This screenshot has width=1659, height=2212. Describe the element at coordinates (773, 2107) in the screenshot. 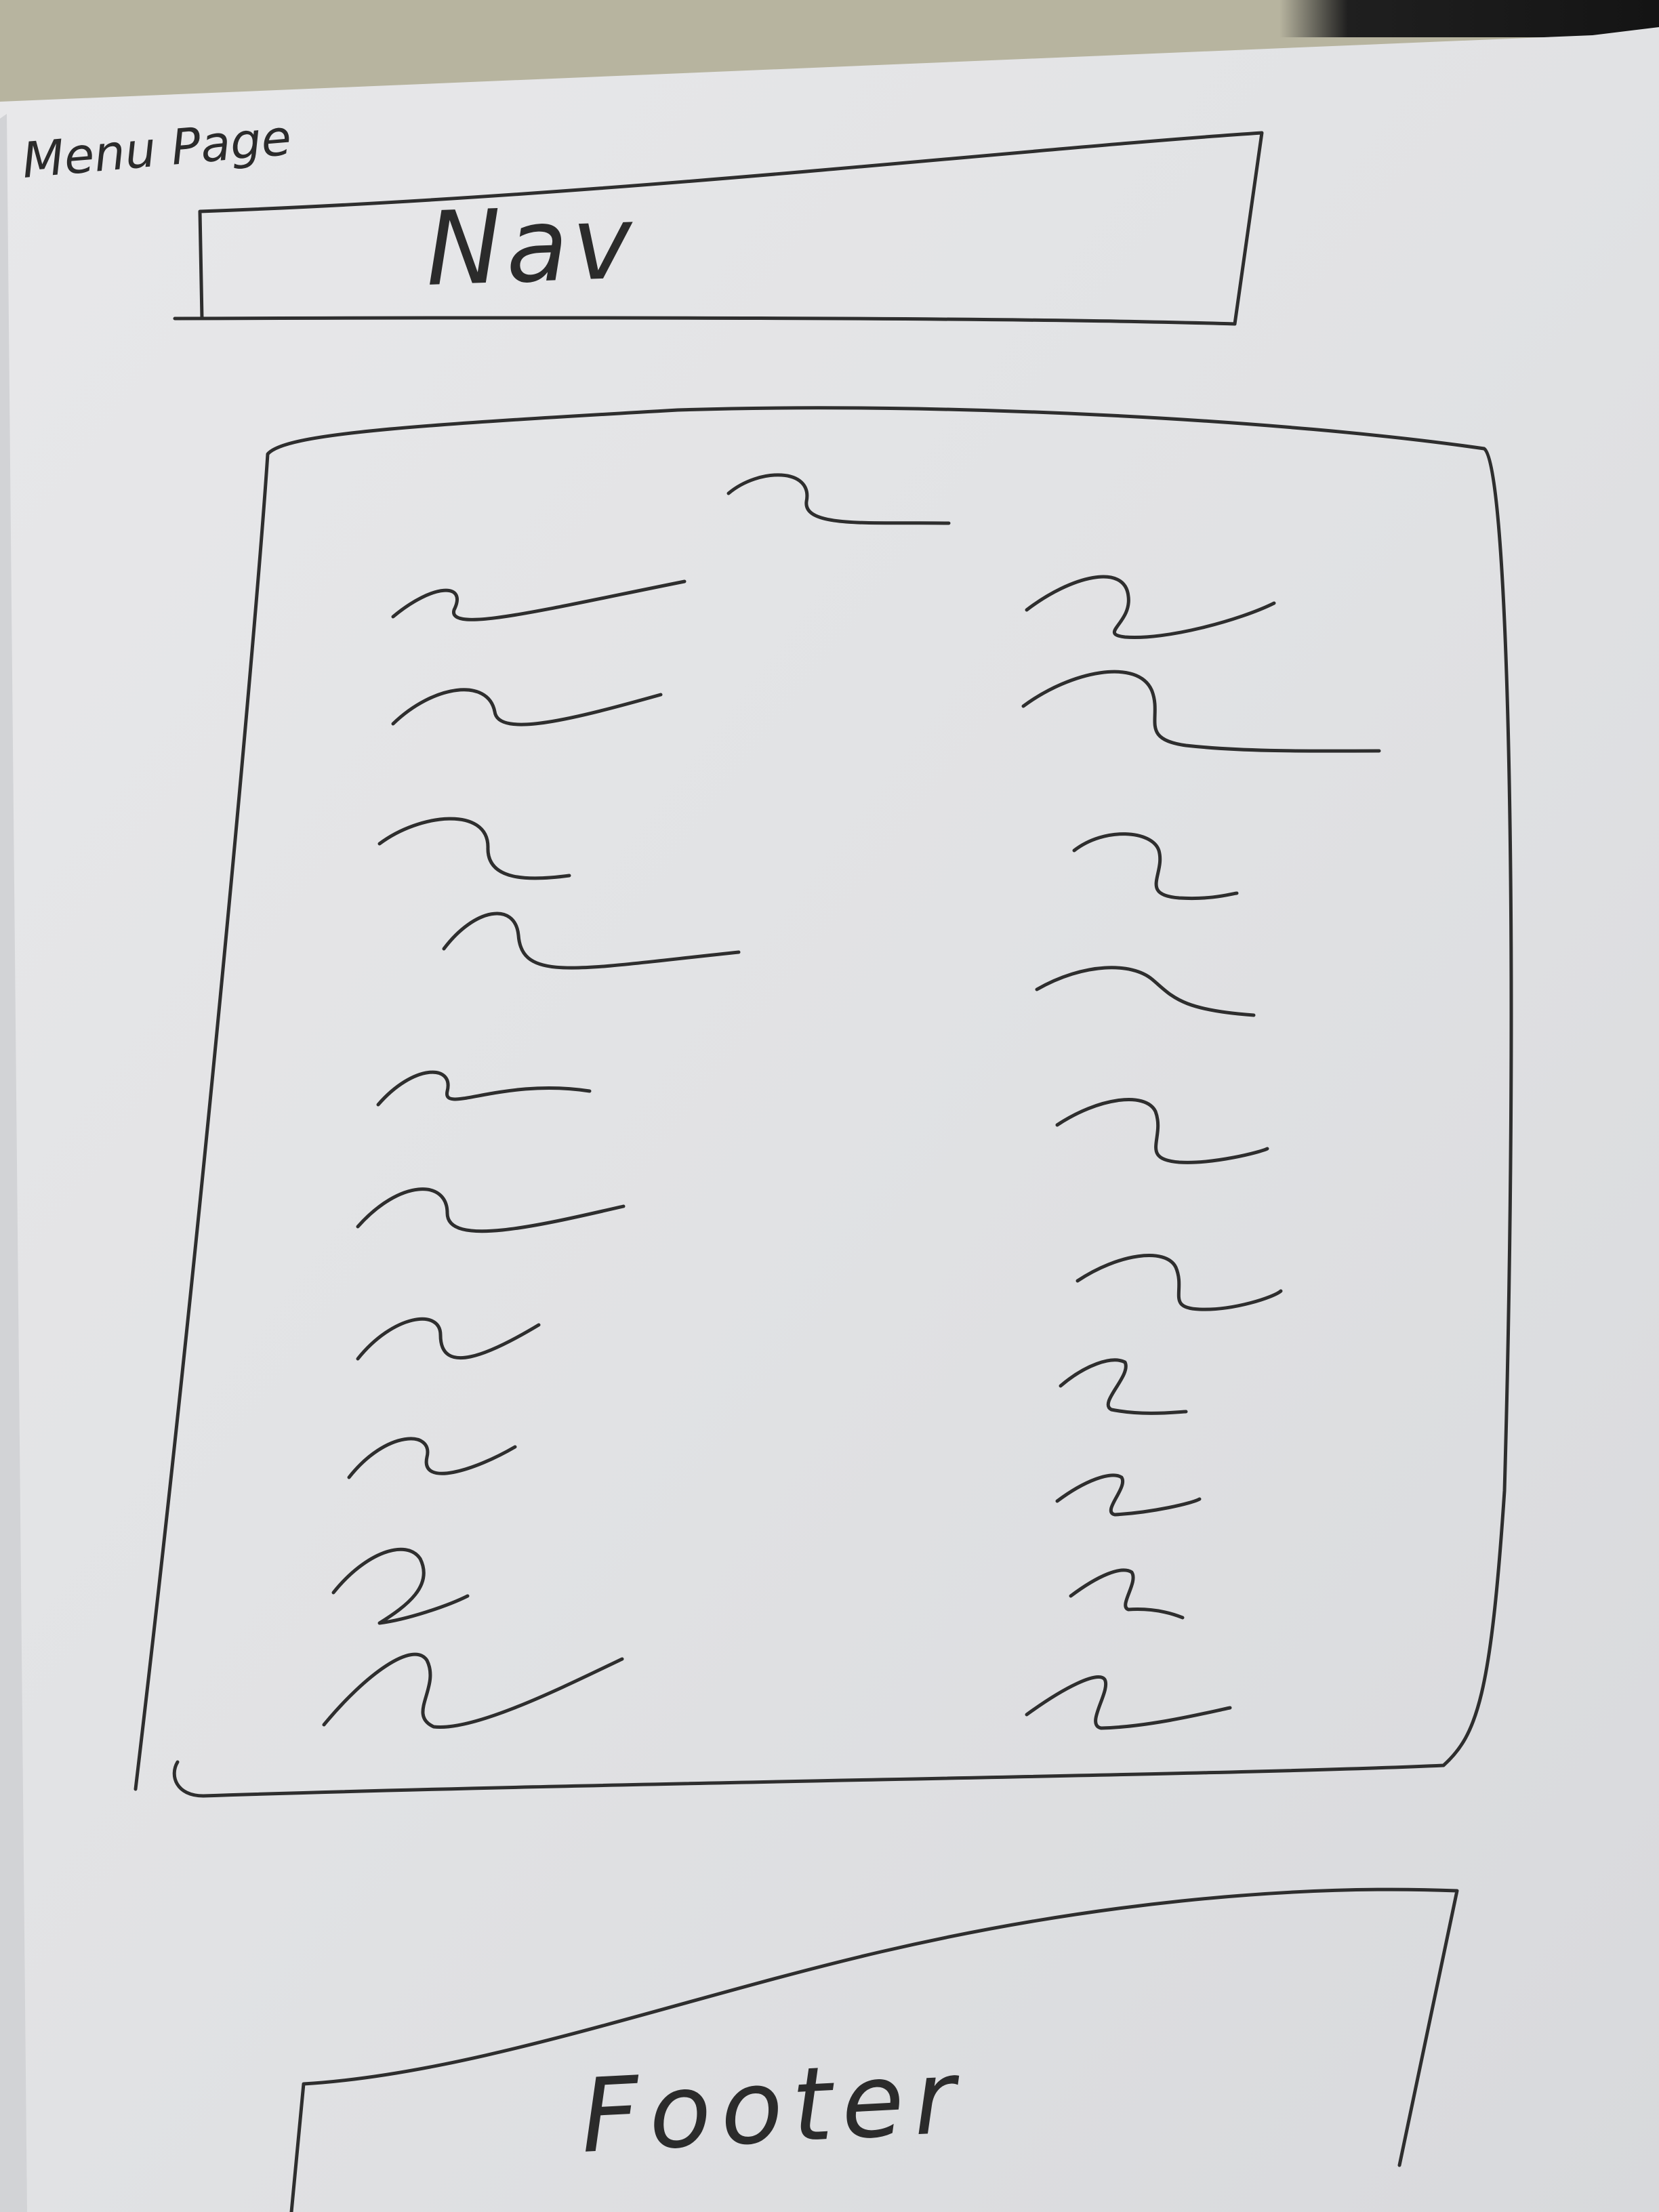

I see `footer-label: Footer` at that location.